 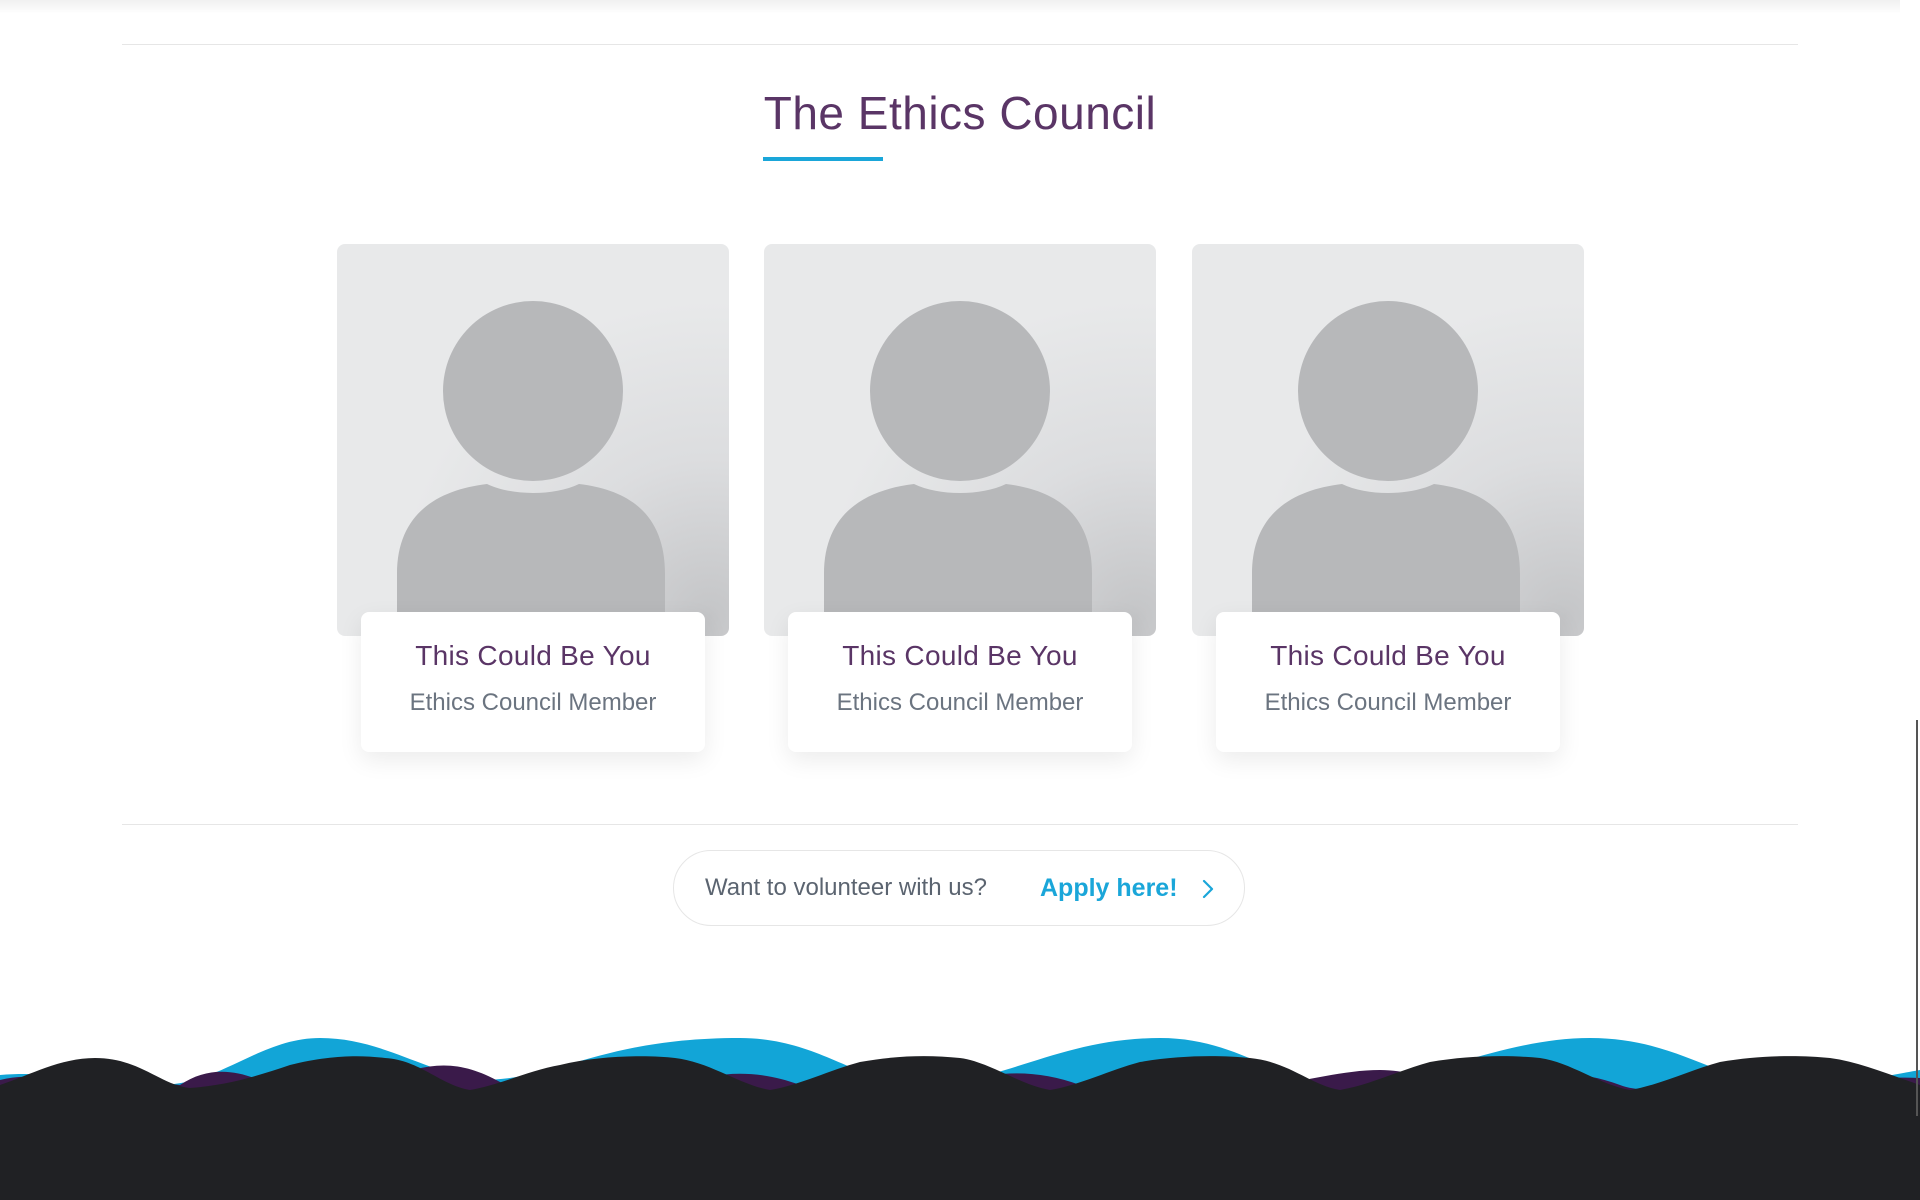 I want to click on top-divider, so click(x=960, y=44).